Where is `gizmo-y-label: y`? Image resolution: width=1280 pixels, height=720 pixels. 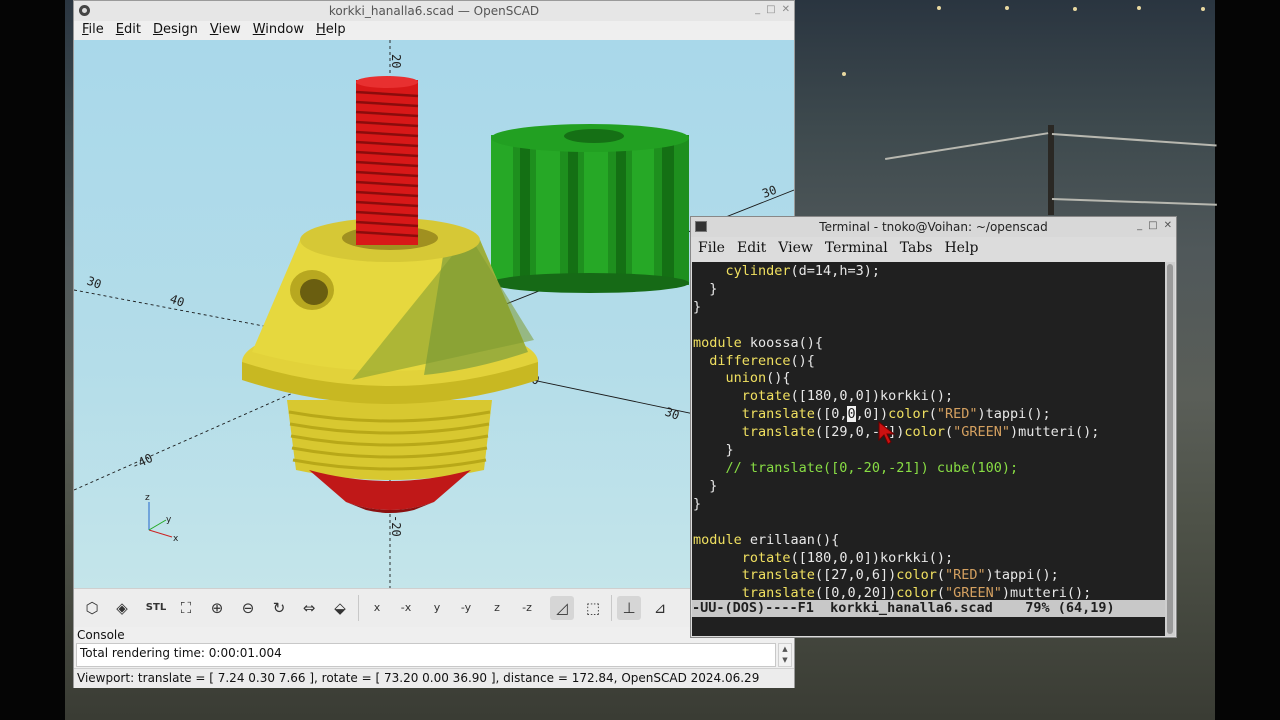 gizmo-y-label: y is located at coordinates (169, 520).